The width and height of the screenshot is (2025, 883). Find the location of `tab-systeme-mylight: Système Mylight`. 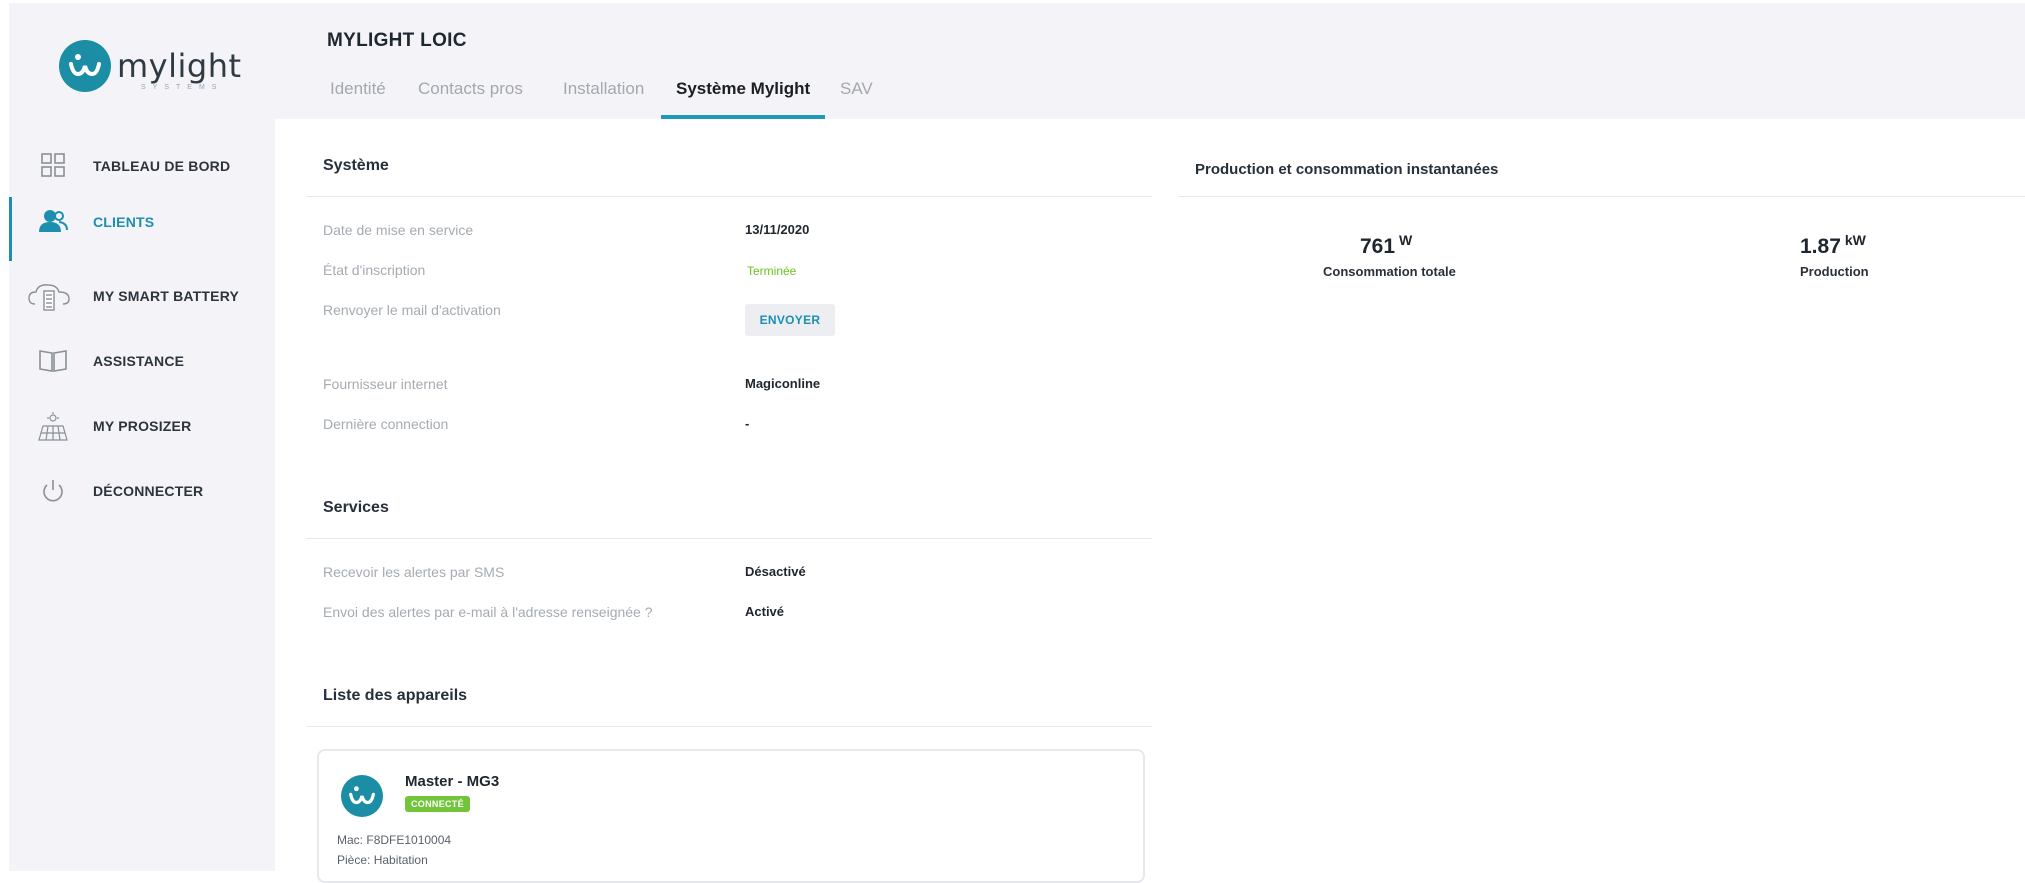

tab-systeme-mylight: Système Mylight is located at coordinates (743, 97).